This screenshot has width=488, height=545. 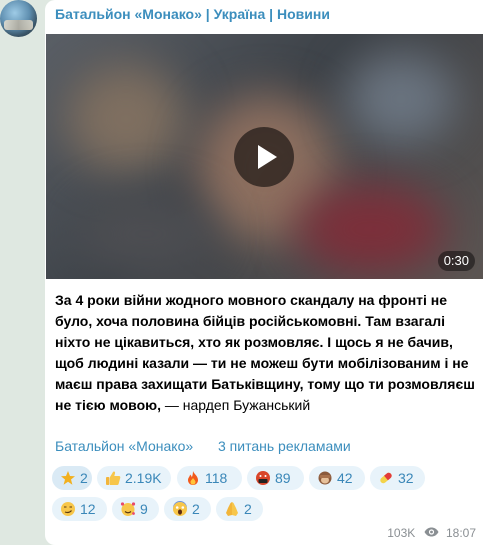 What do you see at coordinates (267, 157) in the screenshot?
I see `play-icon` at bounding box center [267, 157].